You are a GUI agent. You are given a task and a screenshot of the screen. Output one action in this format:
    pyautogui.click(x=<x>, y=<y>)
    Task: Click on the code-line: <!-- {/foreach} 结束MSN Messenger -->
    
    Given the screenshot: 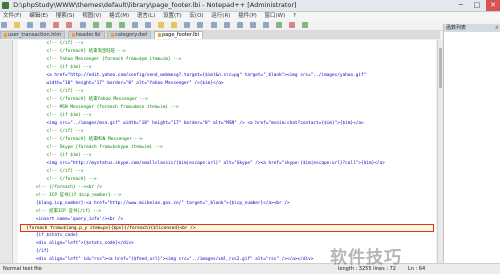 What is the action you would take?
    pyautogui.click(x=227, y=140)
    